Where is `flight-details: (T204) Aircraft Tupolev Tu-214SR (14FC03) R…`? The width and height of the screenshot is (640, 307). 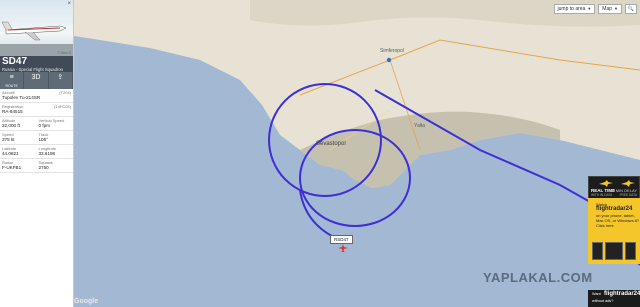 flight-details: (T204) Aircraft Tupolev Tu-214SR (14FC03) R… is located at coordinates (36, 131).